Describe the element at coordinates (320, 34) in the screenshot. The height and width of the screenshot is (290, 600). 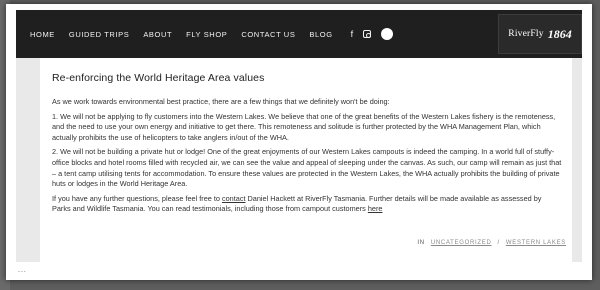
I see `nav-blog: BLOG` at that location.